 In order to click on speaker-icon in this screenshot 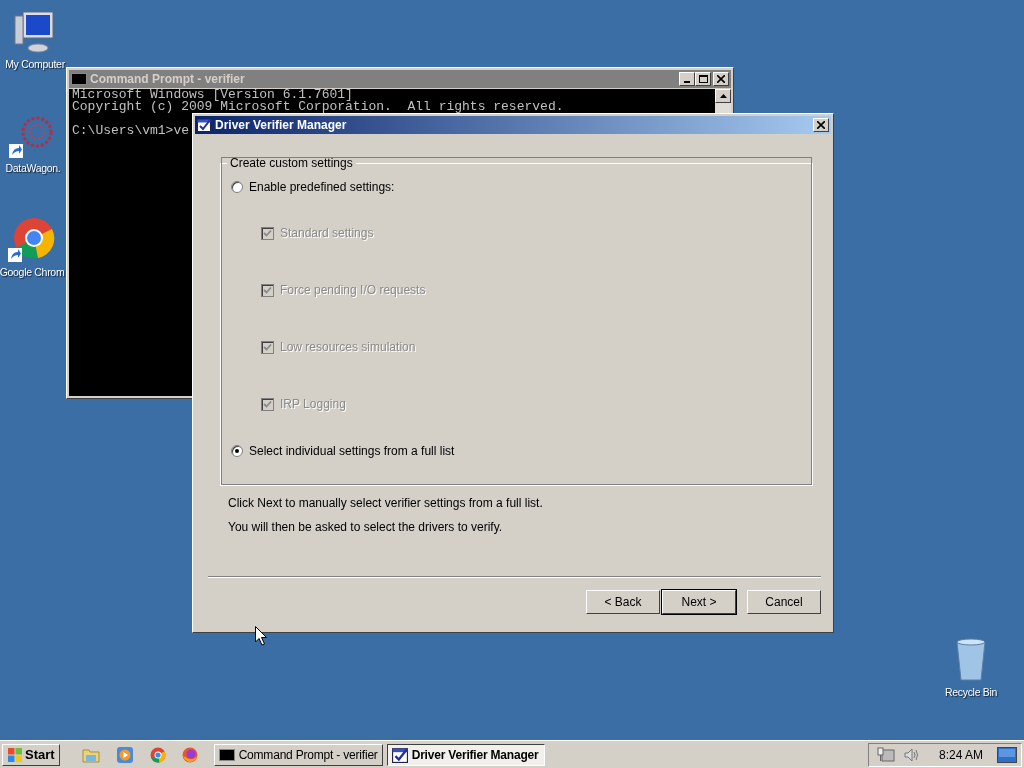, I will do `click(911, 754)`.